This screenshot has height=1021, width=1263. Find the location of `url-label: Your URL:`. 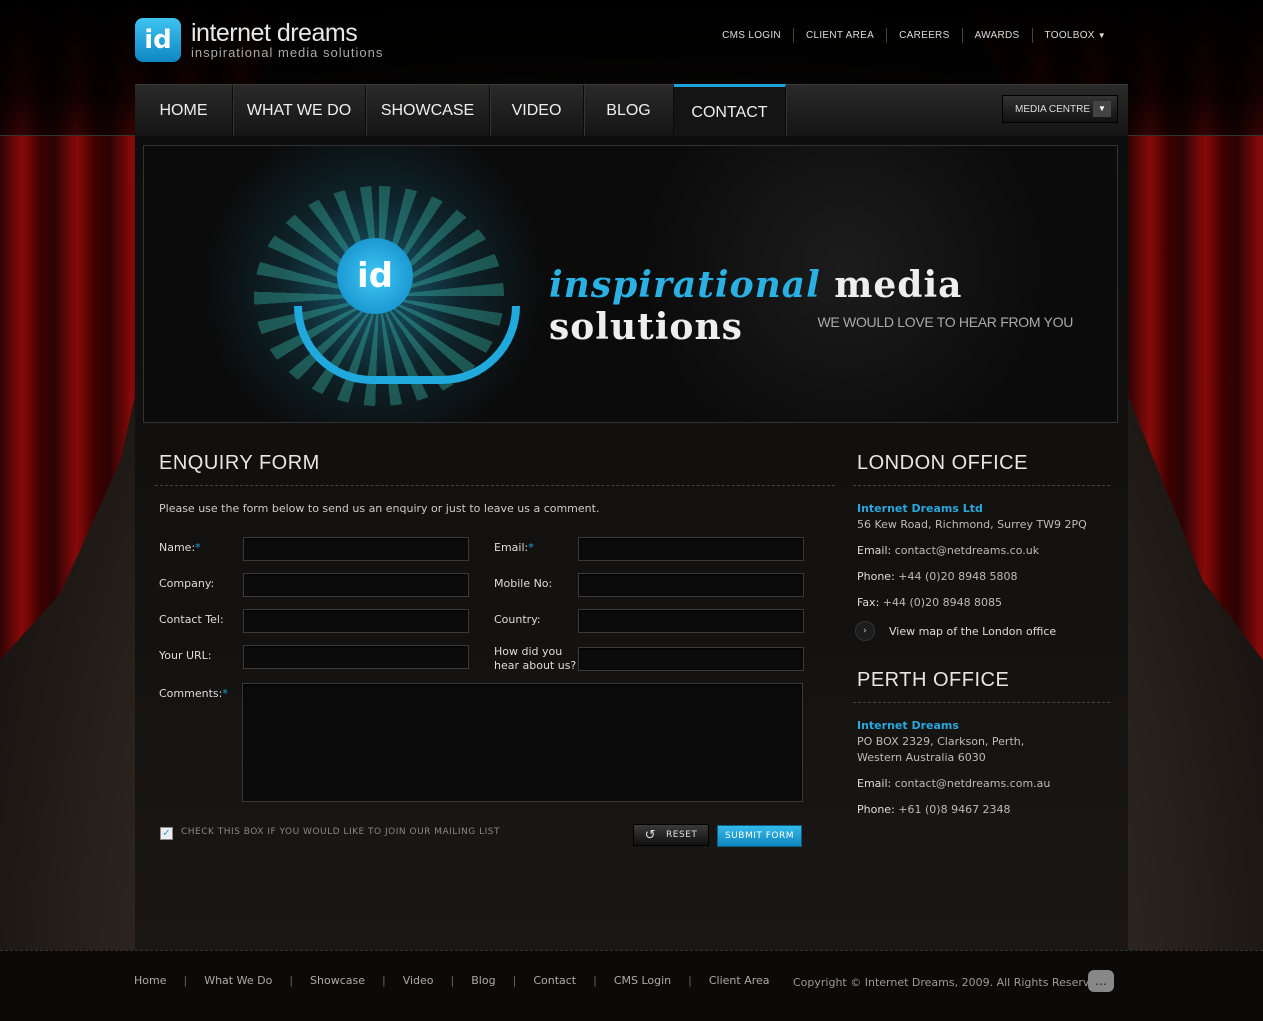

url-label: Your URL: is located at coordinates (185, 655).